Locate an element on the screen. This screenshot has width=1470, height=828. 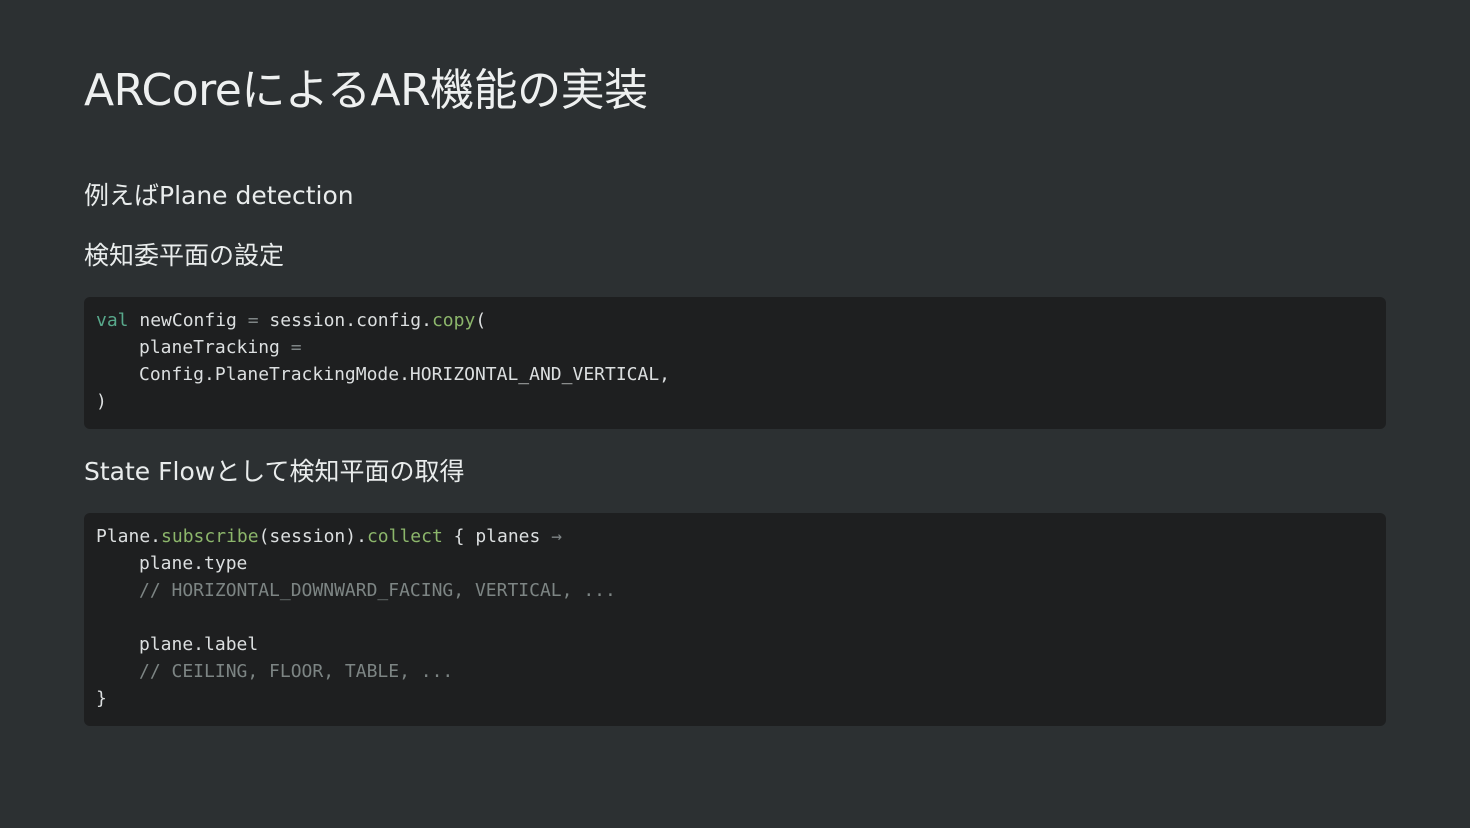
code-token: Plane. is located at coordinates (129, 536).